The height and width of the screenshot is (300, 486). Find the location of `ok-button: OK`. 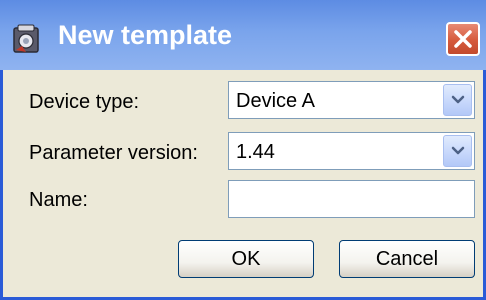

ok-button: OK is located at coordinates (246, 259).